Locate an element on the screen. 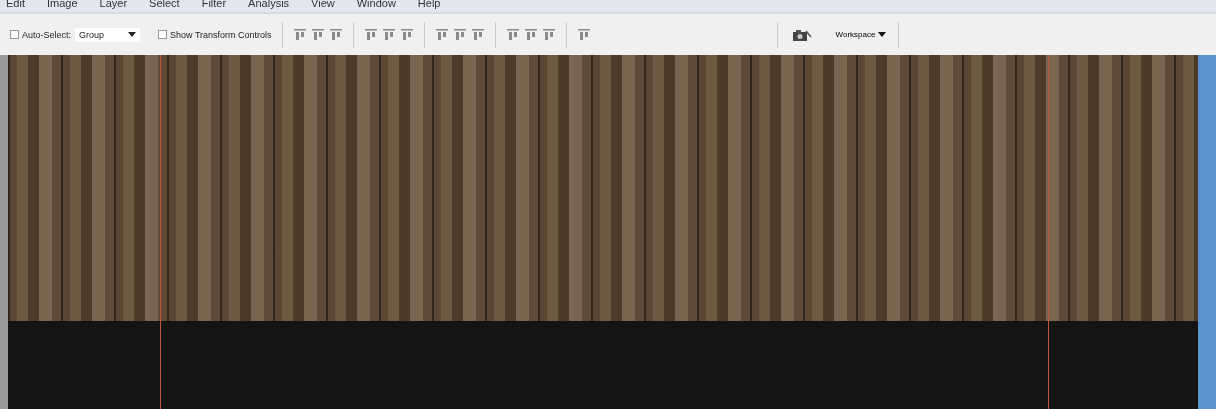 The height and width of the screenshot is (409, 1216). menu-item: Layer is located at coordinates (113, 4).